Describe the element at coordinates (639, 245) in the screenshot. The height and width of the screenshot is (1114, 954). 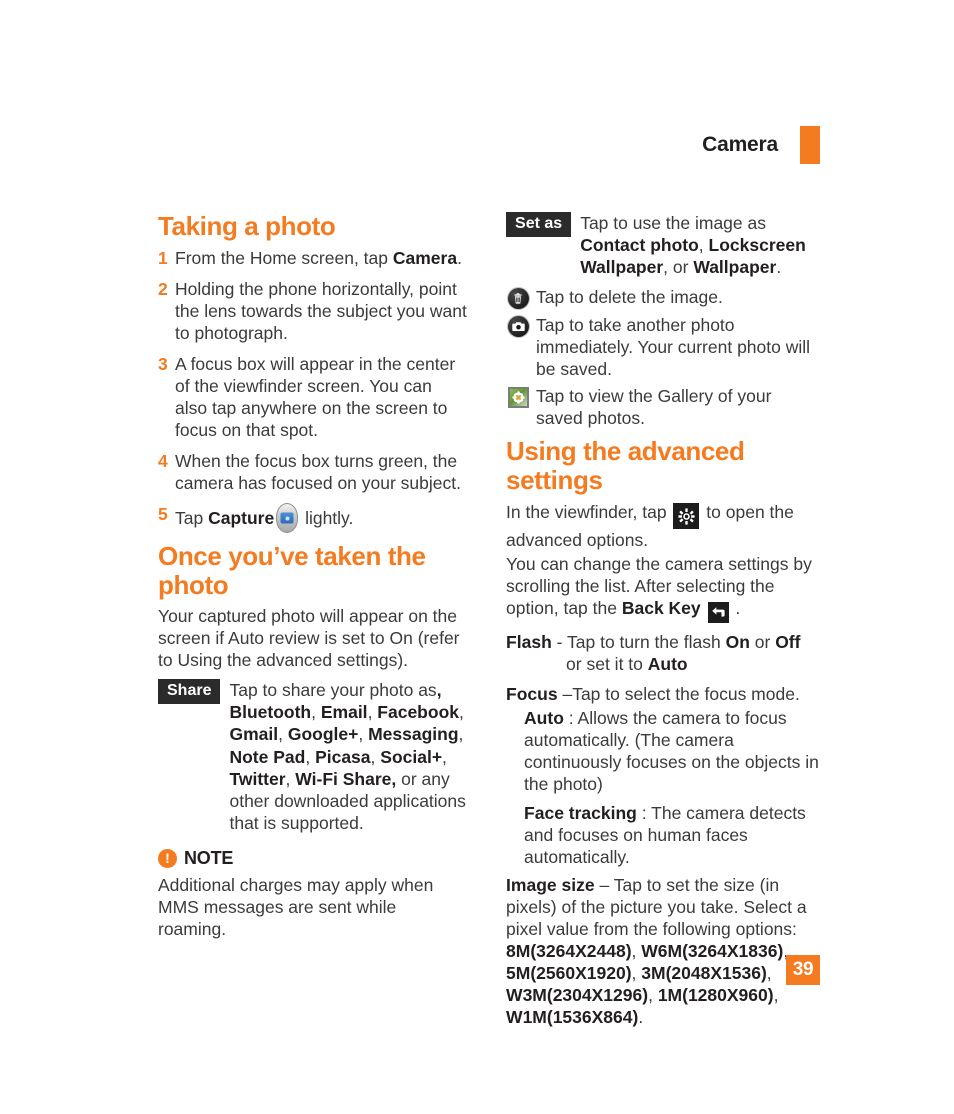
I see `set-as-contact-photo: Contact photo` at that location.